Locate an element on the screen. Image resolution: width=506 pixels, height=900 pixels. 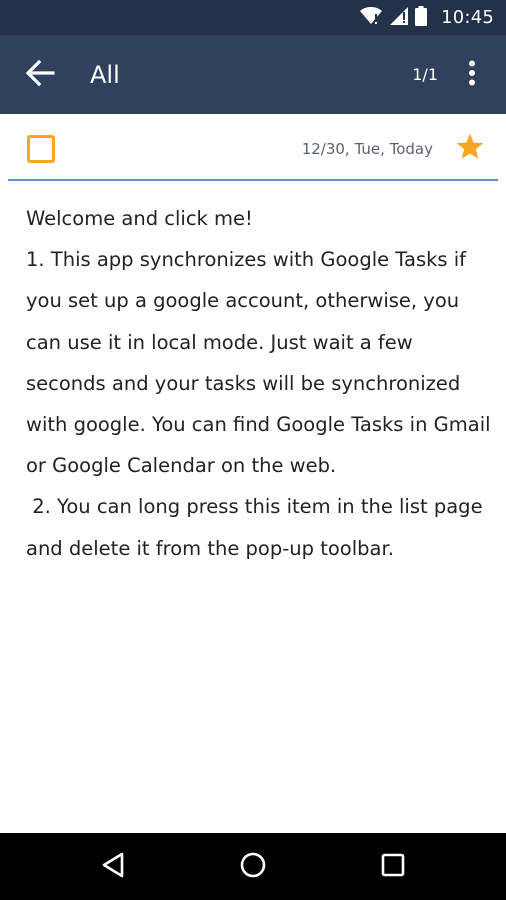
cellular-signal-icon is located at coordinates (399, 18).